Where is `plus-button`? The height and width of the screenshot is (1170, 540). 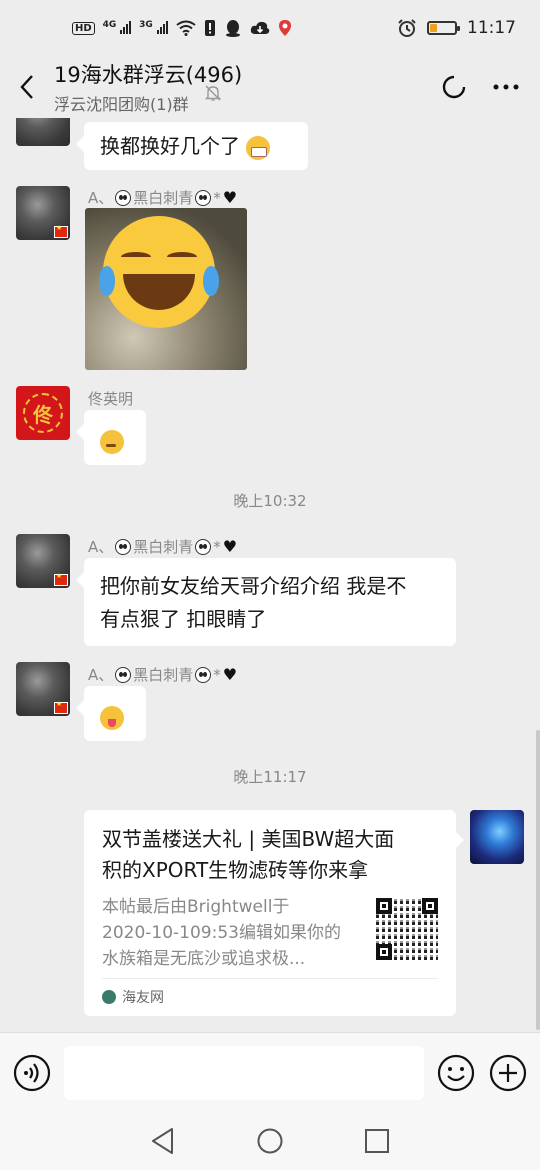 plus-button is located at coordinates (508, 1073).